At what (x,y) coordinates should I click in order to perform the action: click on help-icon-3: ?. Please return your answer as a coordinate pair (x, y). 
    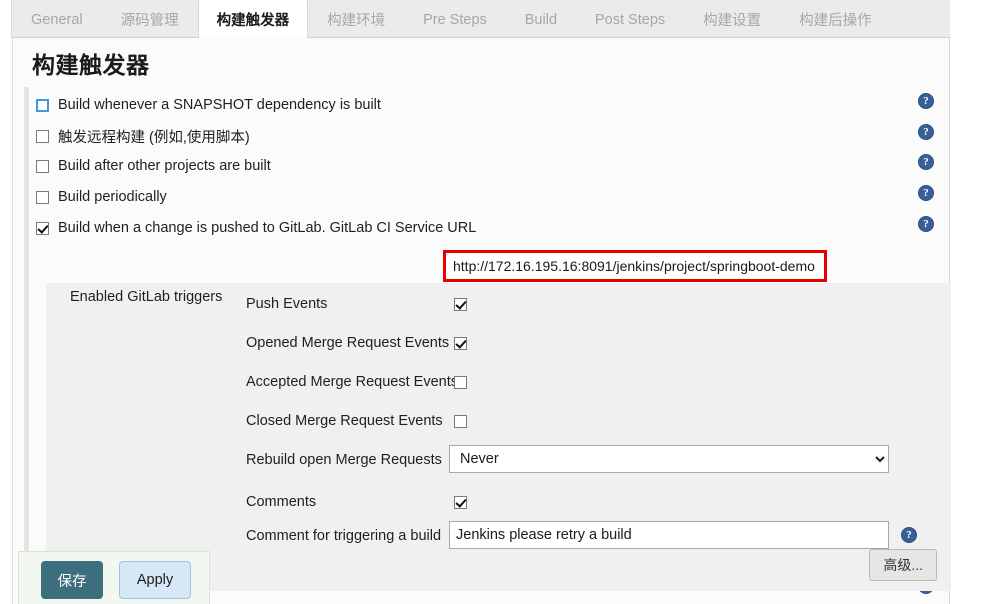
    Looking at the image, I should click on (926, 193).